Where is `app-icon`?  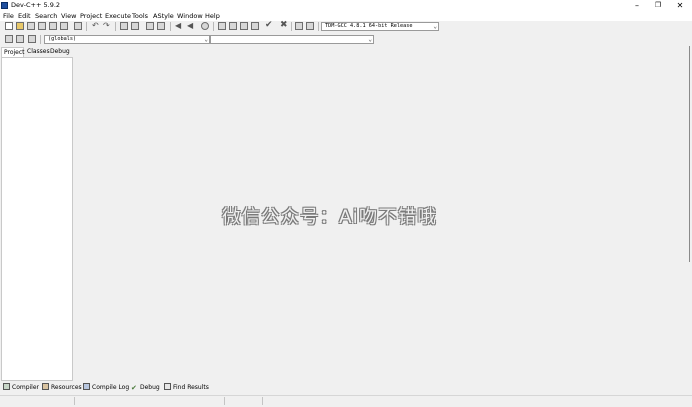 app-icon is located at coordinates (4, 5).